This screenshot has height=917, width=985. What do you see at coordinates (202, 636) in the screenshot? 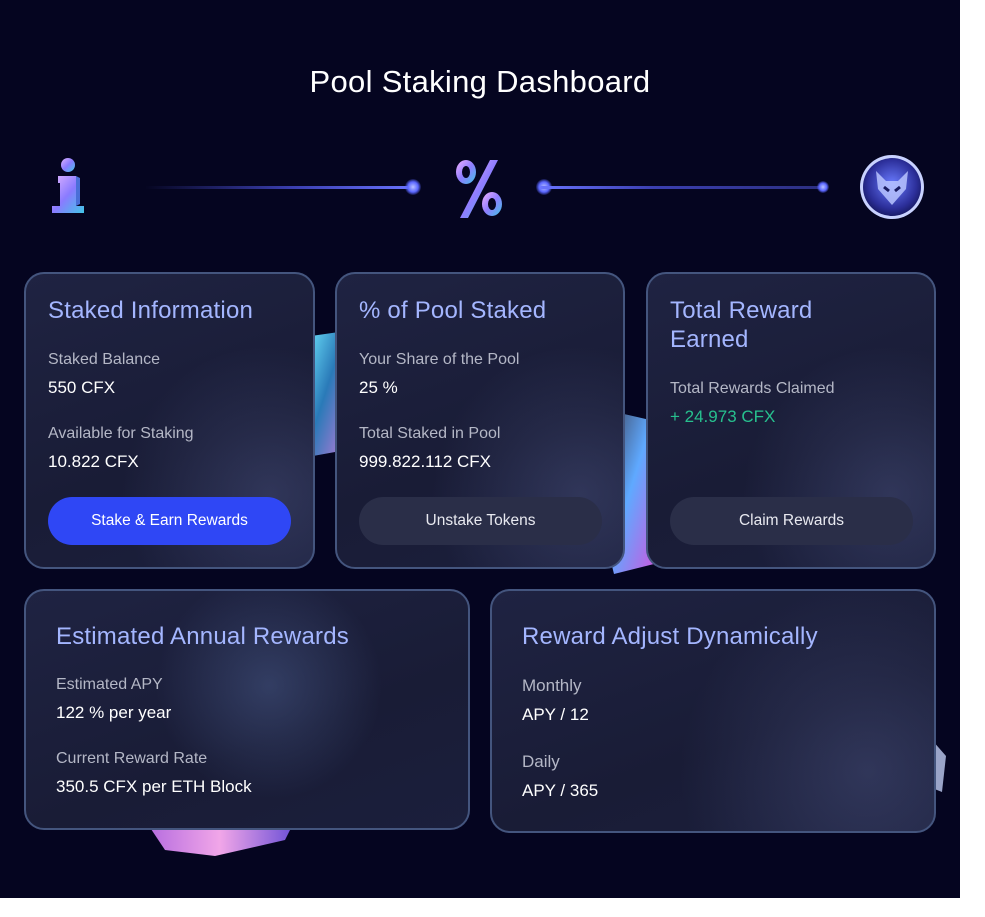
I see `card-title: Estimated Annual Rewards` at bounding box center [202, 636].